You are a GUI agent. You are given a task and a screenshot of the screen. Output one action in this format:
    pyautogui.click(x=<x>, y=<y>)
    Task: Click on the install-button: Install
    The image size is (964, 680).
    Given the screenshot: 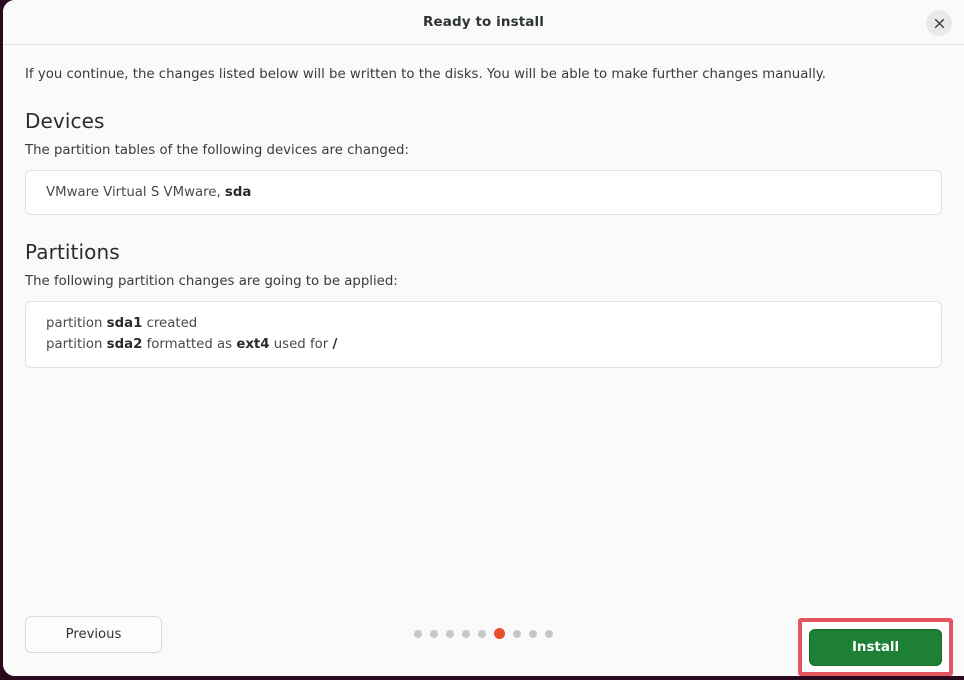 What is the action you would take?
    pyautogui.click(x=875, y=647)
    